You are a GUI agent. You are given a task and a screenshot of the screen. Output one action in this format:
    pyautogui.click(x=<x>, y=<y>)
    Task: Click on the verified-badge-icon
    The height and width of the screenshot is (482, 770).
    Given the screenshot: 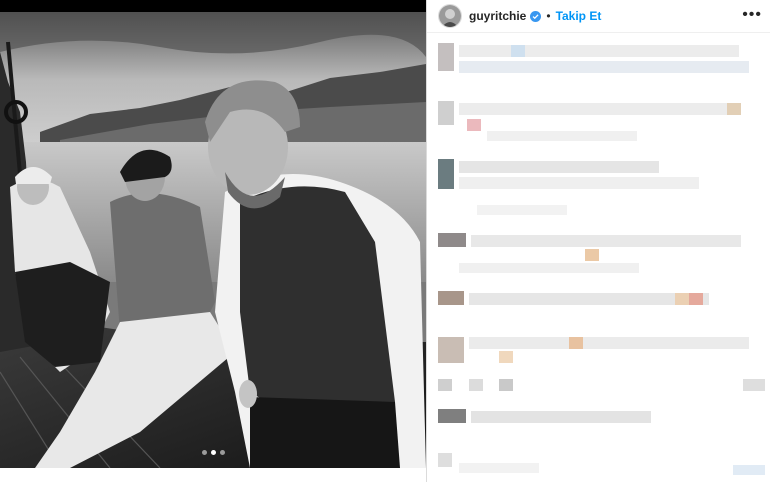 What is the action you would take?
    pyautogui.click(x=536, y=16)
    